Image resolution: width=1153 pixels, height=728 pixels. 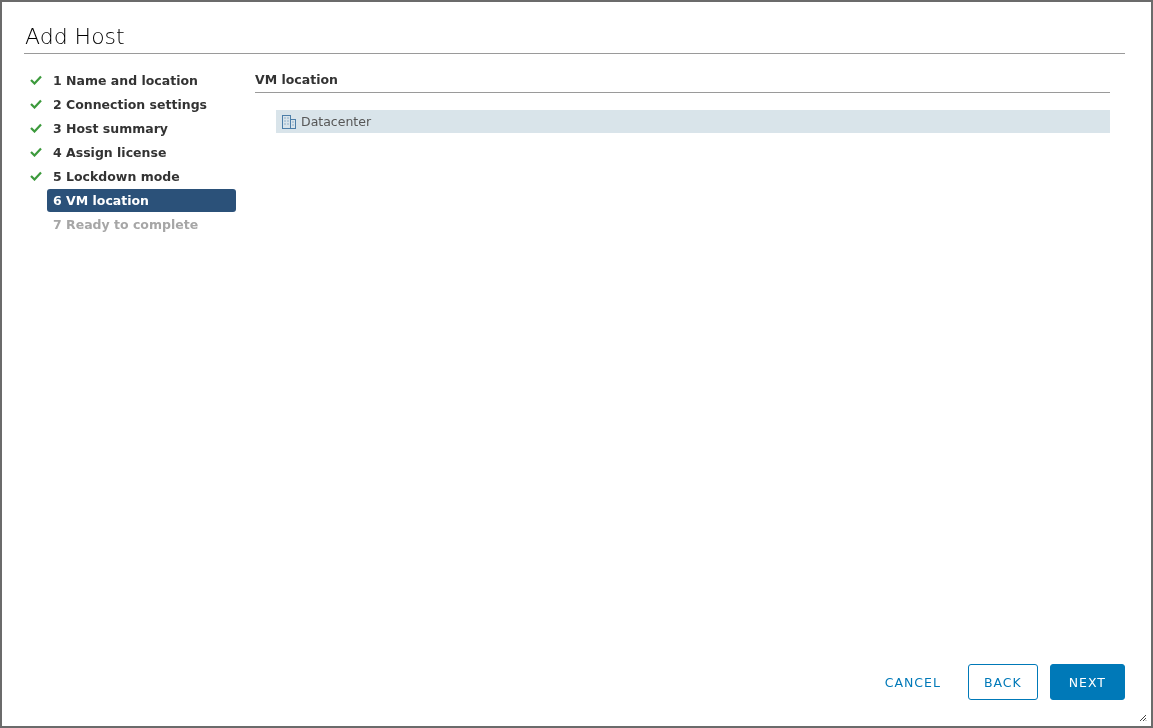 I want to click on building-icon, so click(x=289, y=121).